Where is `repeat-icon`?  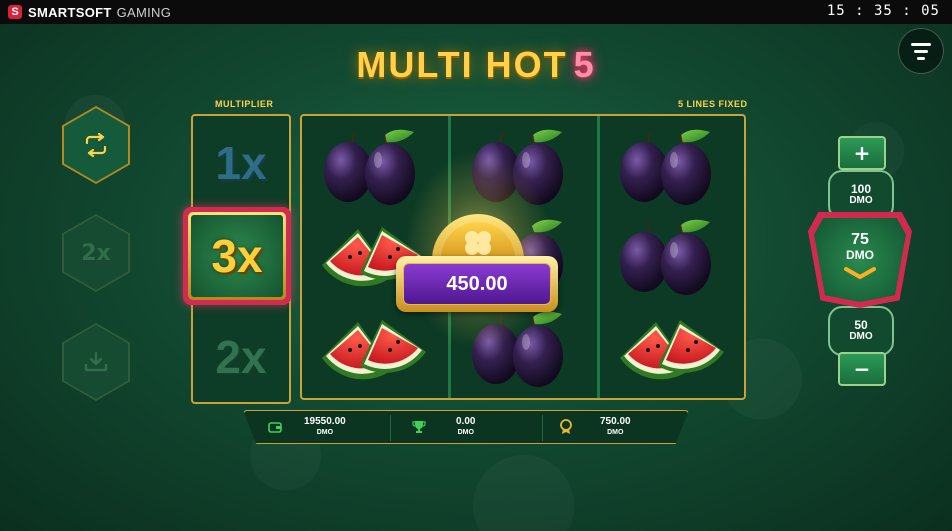 repeat-icon is located at coordinates (96, 145).